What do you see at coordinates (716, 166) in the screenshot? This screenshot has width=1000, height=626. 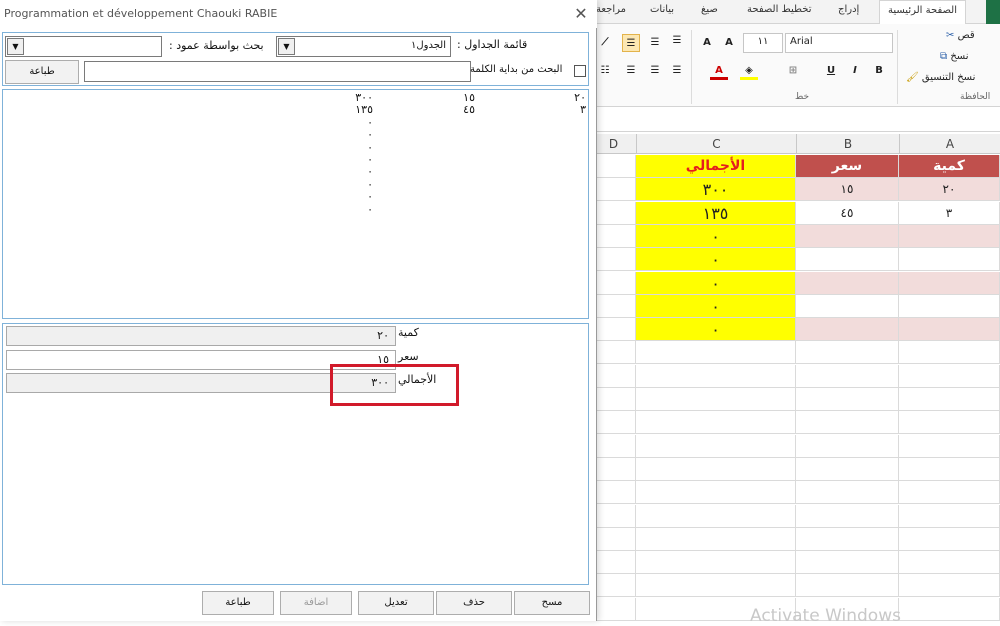 I see `header-cell-total: الأجمالي` at bounding box center [716, 166].